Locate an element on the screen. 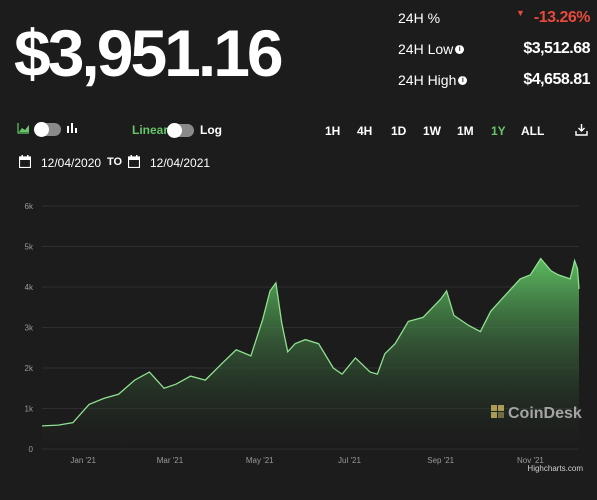 Image resolution: width=597 pixels, height=500 pixels. to-label: TO is located at coordinates (115, 162).